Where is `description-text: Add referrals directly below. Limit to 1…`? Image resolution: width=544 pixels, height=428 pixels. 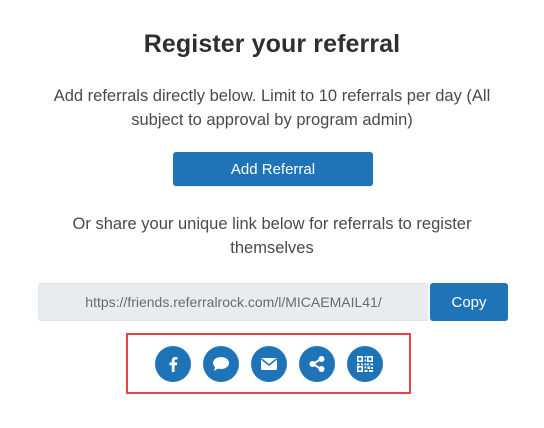
description-text: Add referrals directly below. Limit to 1… is located at coordinates (272, 108).